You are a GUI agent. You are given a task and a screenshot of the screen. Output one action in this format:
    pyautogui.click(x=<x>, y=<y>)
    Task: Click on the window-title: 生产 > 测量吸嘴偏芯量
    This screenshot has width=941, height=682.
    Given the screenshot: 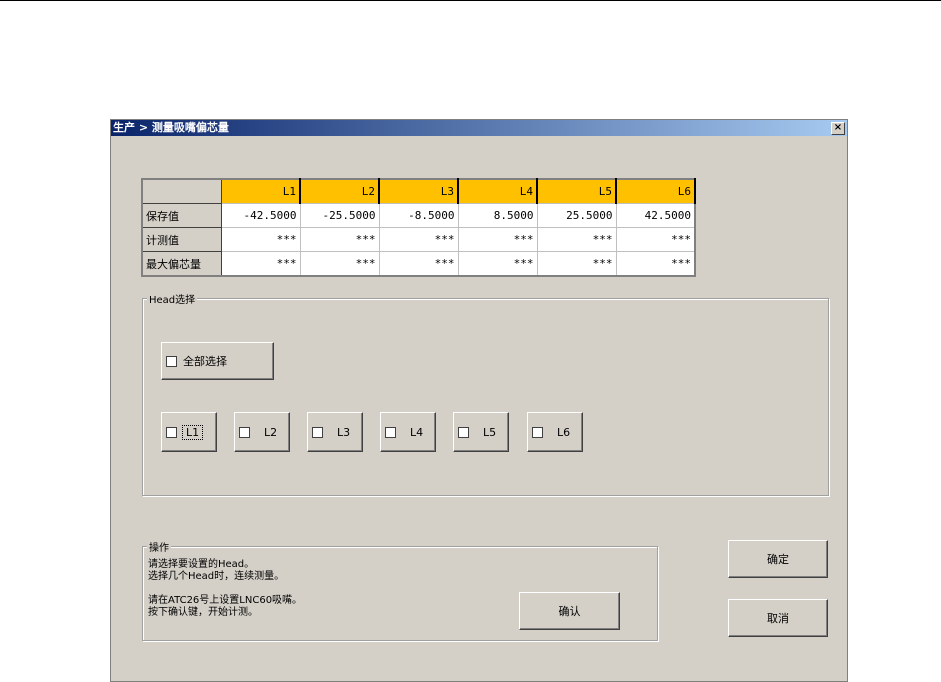 What is the action you would take?
    pyautogui.click(x=171, y=127)
    